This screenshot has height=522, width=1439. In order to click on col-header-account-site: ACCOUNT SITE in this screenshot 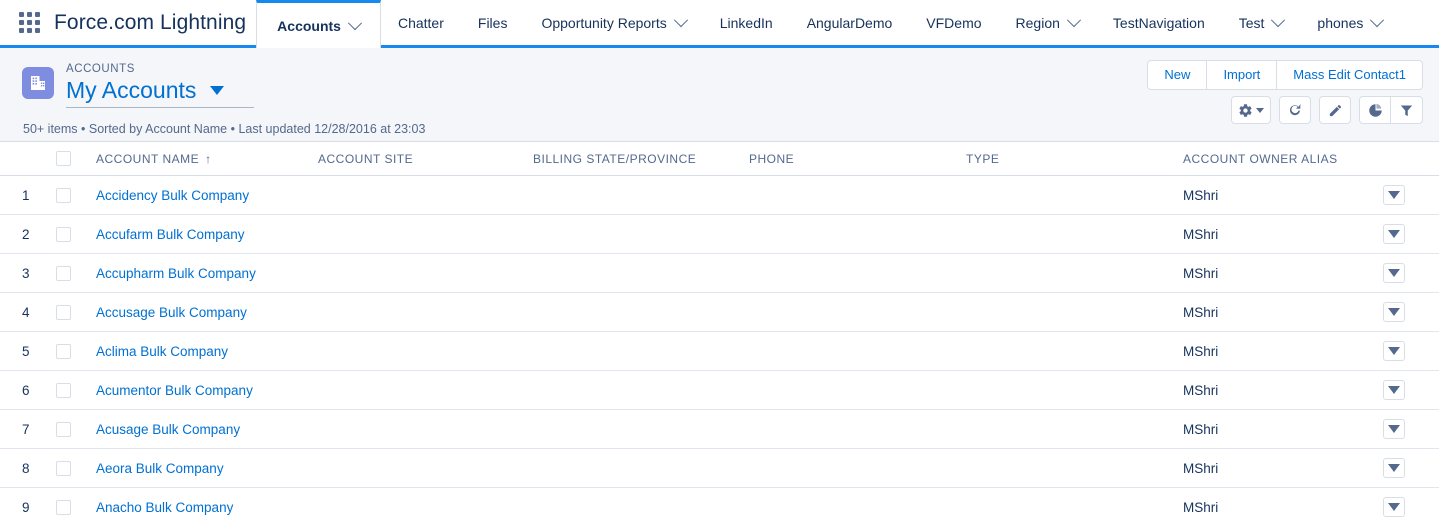, I will do `click(425, 159)`.